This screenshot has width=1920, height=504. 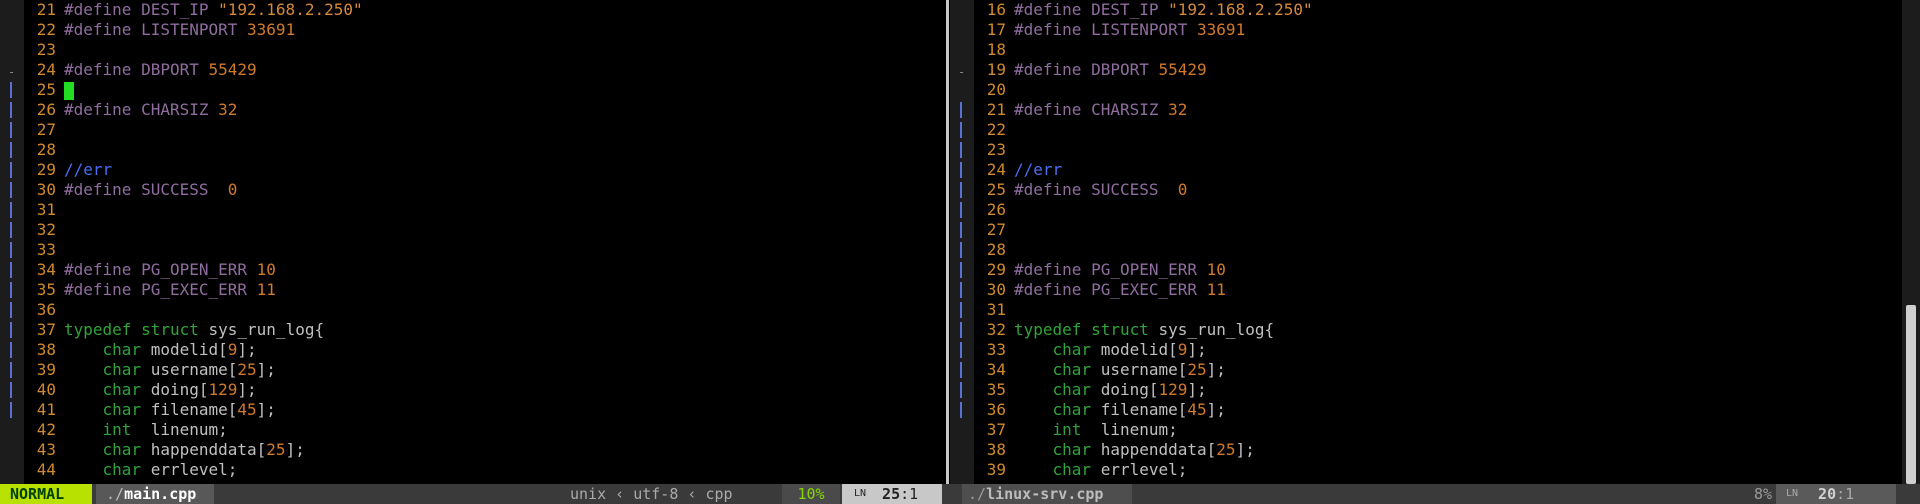 What do you see at coordinates (1911, 394) in the screenshot?
I see `scrollbar-thumb` at bounding box center [1911, 394].